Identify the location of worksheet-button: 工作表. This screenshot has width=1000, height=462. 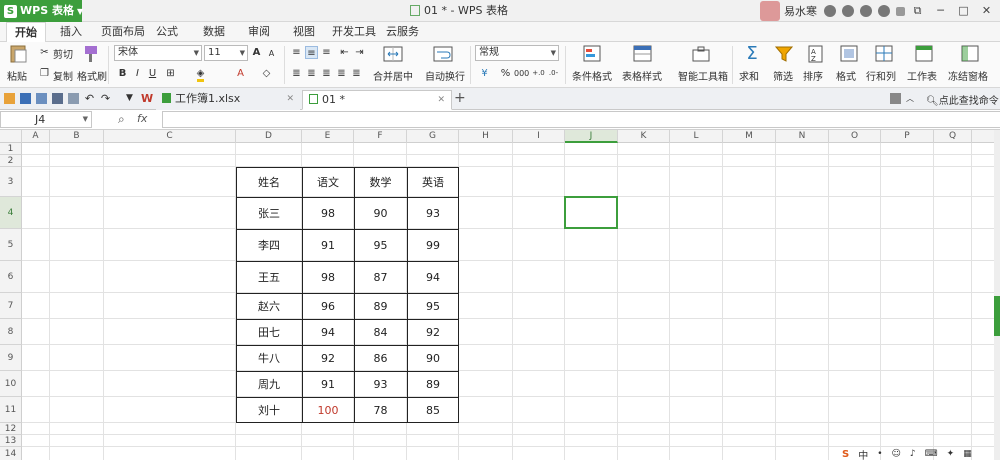
(922, 75).